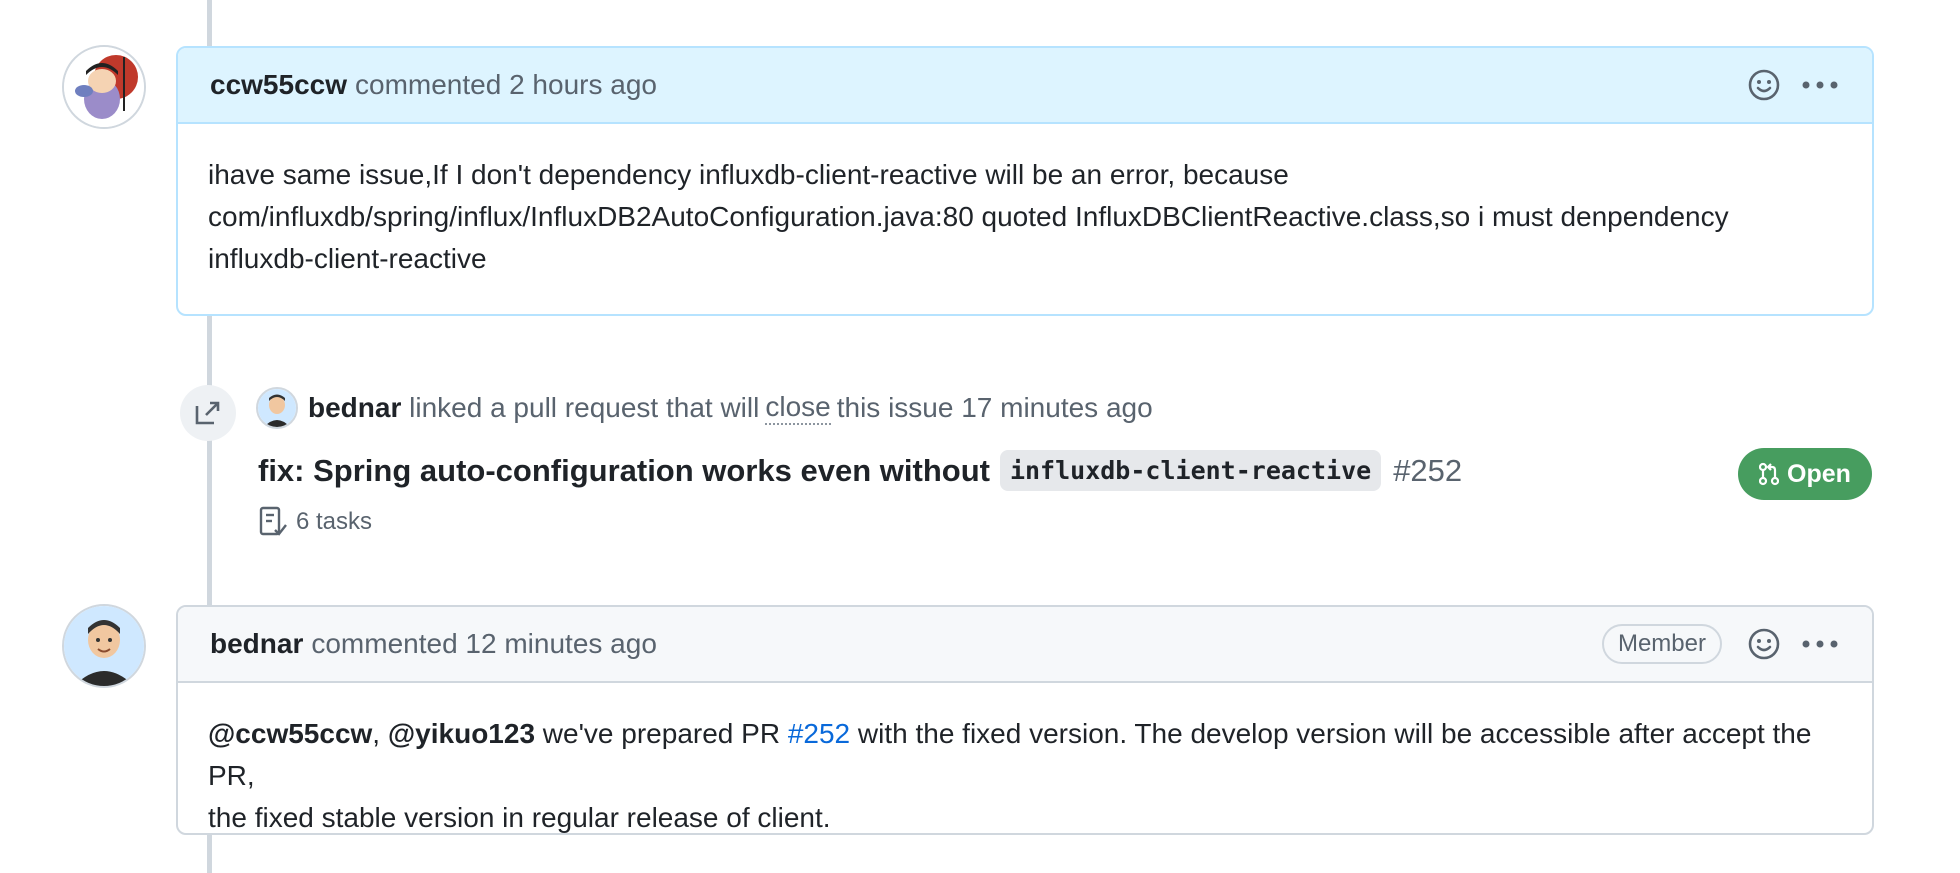 The width and height of the screenshot is (1960, 873). What do you see at coordinates (1190, 470) in the screenshot?
I see `pr-title-code: influxdb-client-reactive` at bounding box center [1190, 470].